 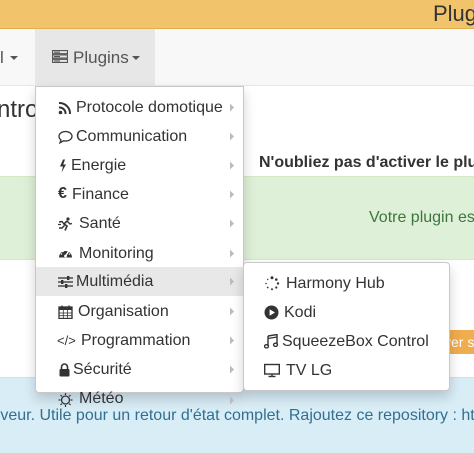 What do you see at coordinates (237, 14) in the screenshot?
I see `title-bar: Plug` at bounding box center [237, 14].